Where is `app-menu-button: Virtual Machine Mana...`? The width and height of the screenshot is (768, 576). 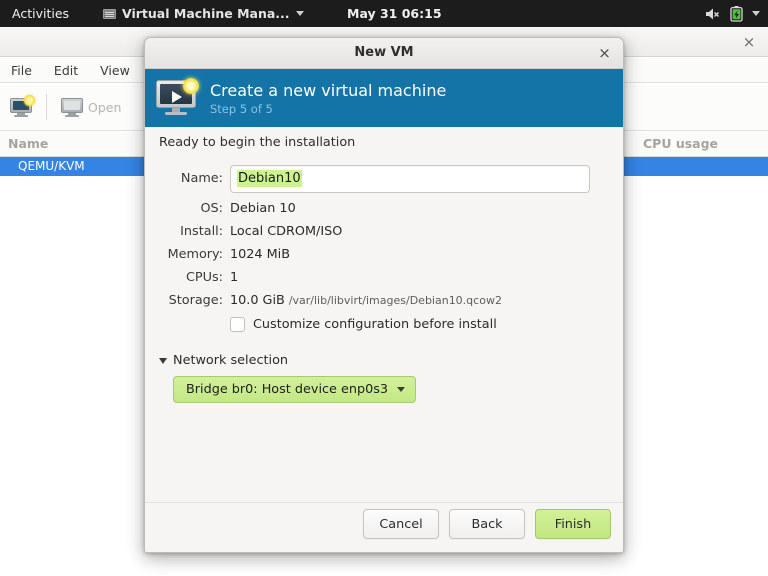 app-menu-button: Virtual Machine Mana... is located at coordinates (203, 13).